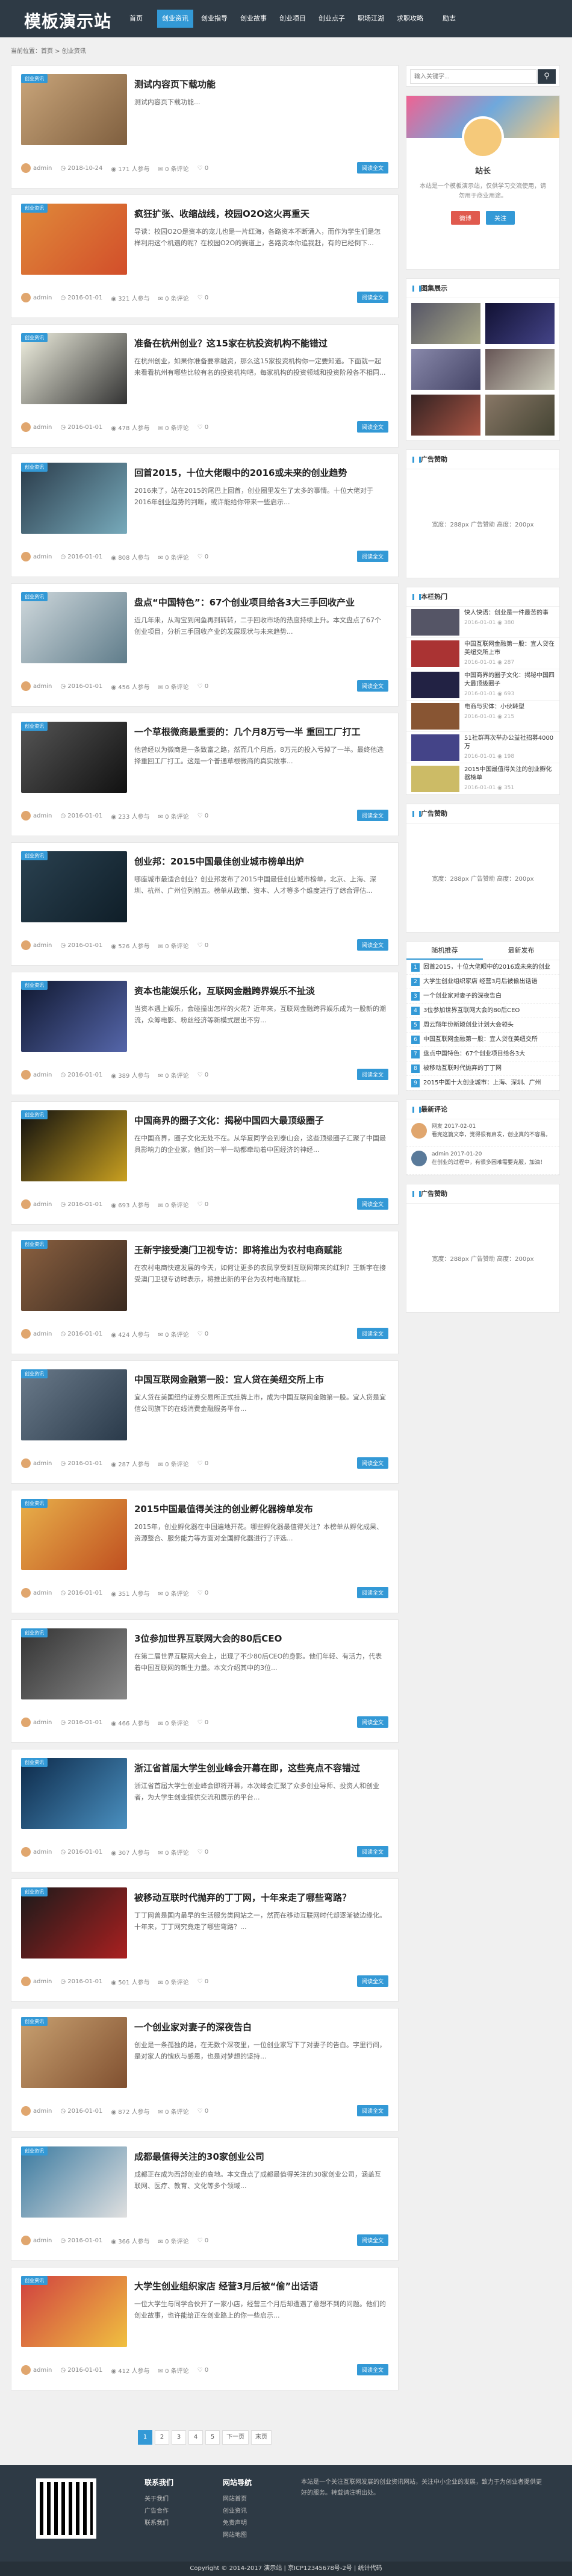  Describe the element at coordinates (482, 1026) in the screenshot. I see `rank-item: 5 周云翔年份新颖创业计划大会领头` at that location.